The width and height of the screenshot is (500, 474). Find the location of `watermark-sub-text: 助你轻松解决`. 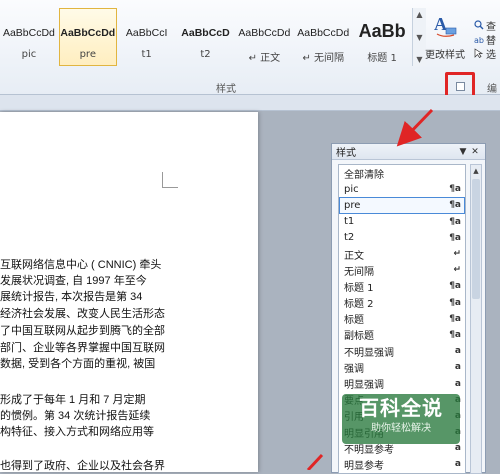

watermark-sub-text: 助你轻松解决 is located at coordinates (401, 428).